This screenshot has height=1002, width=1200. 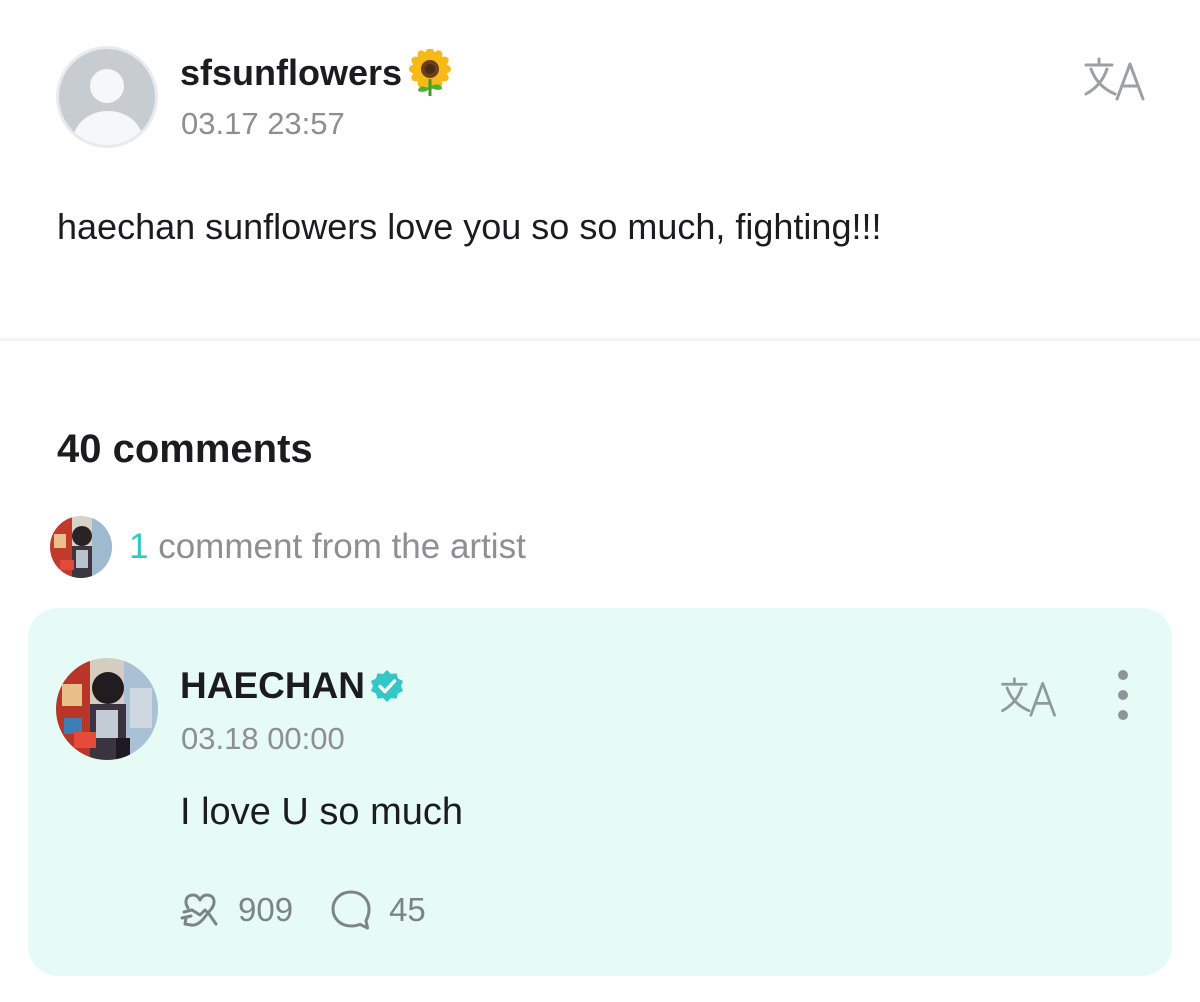 I want to click on artist-comment-count: 1, so click(x=139, y=546).